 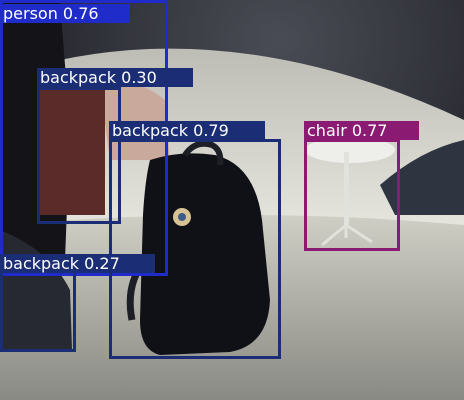 I want to click on detection-label: backpack 0.79, so click(x=187, y=130).